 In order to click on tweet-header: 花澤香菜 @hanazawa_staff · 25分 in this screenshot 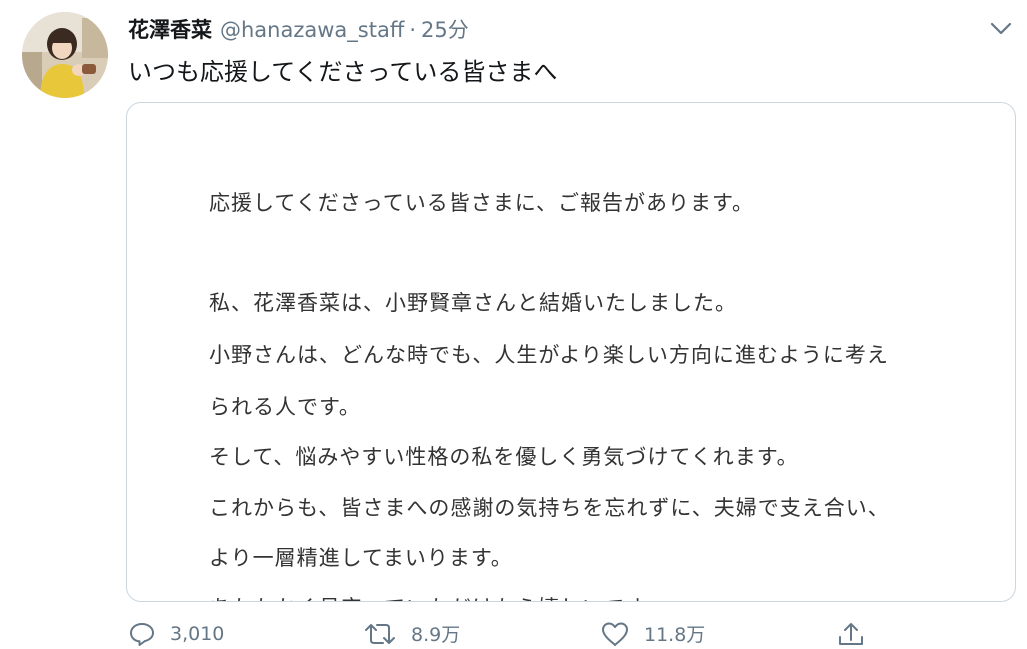, I will do `click(298, 29)`.